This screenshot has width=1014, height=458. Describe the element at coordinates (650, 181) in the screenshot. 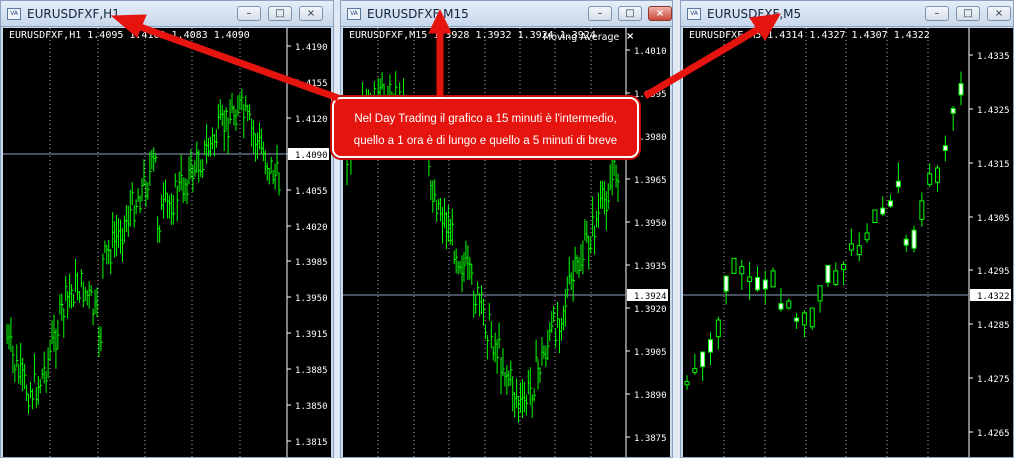

I see `price-tick-label: 1.3965` at that location.